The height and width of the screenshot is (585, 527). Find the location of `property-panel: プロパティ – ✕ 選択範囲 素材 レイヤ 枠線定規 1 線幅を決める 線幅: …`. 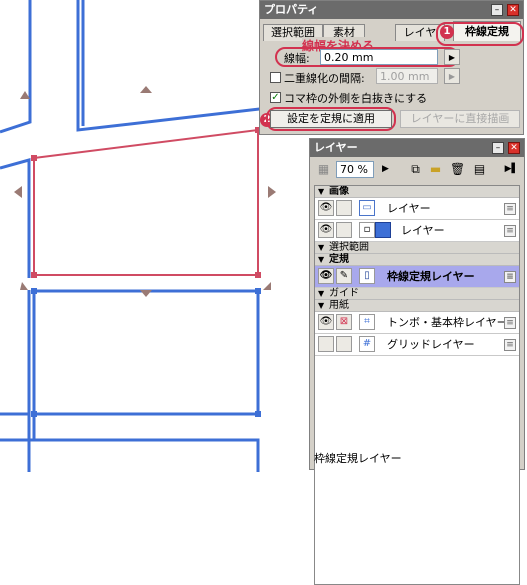

property-panel: プロパティ – ✕ 選択範囲 素材 レイヤ 枠線定規 1 線幅を決める 線幅: … is located at coordinates (391, 67).